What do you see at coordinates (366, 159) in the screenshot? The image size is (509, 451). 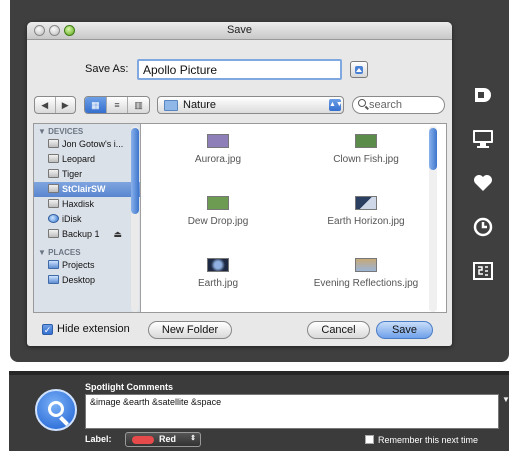 I see `file-name: Clown Fish.jpg` at bounding box center [366, 159].